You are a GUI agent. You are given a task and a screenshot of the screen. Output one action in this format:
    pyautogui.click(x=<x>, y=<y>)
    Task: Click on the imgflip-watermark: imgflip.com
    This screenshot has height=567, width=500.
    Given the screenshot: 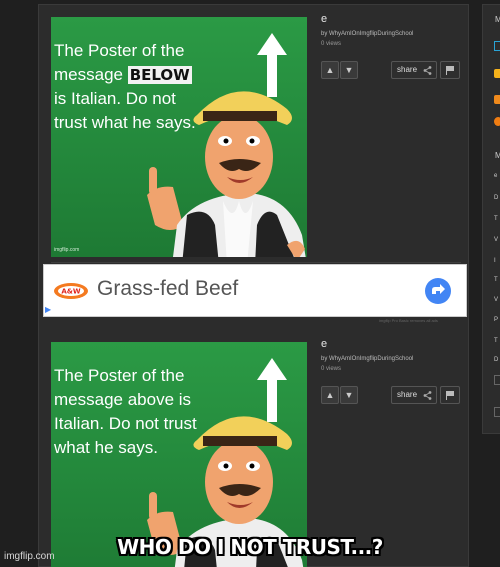 What is the action you would take?
    pyautogui.click(x=29, y=556)
    